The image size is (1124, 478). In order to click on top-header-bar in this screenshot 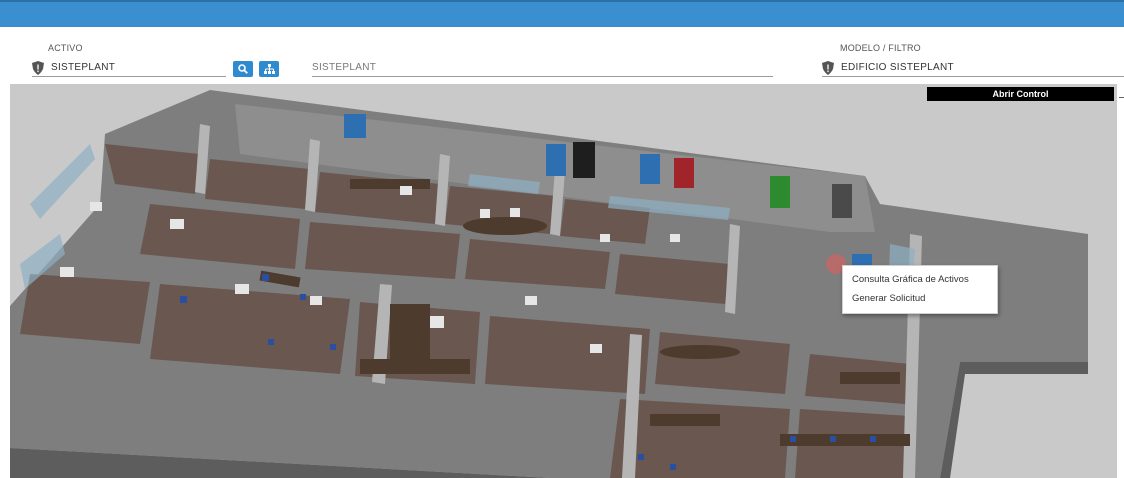, I will do `click(562, 13)`.